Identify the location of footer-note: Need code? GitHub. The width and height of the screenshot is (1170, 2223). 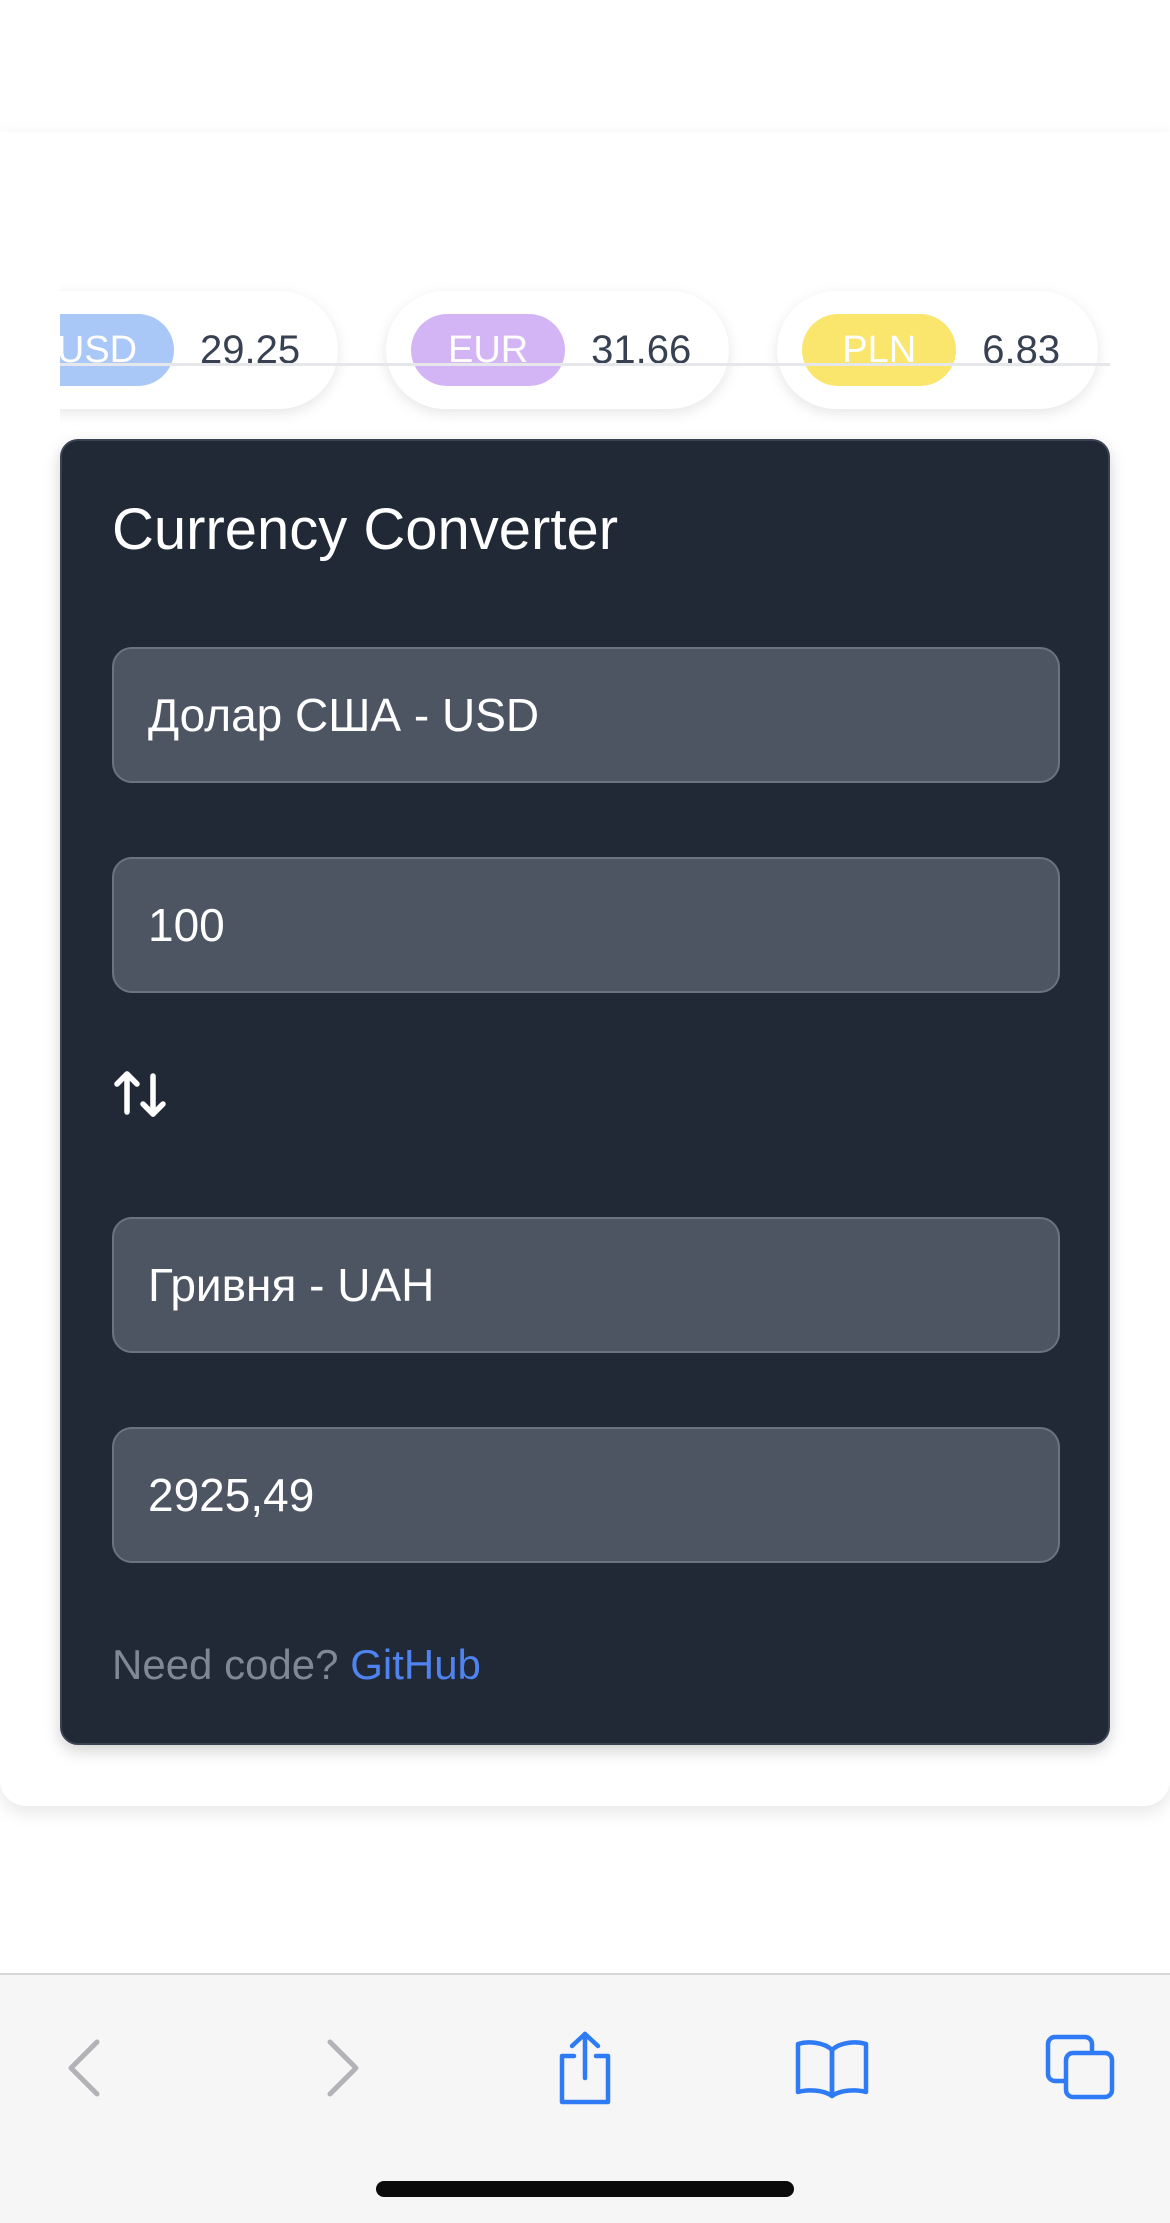
(296, 1665).